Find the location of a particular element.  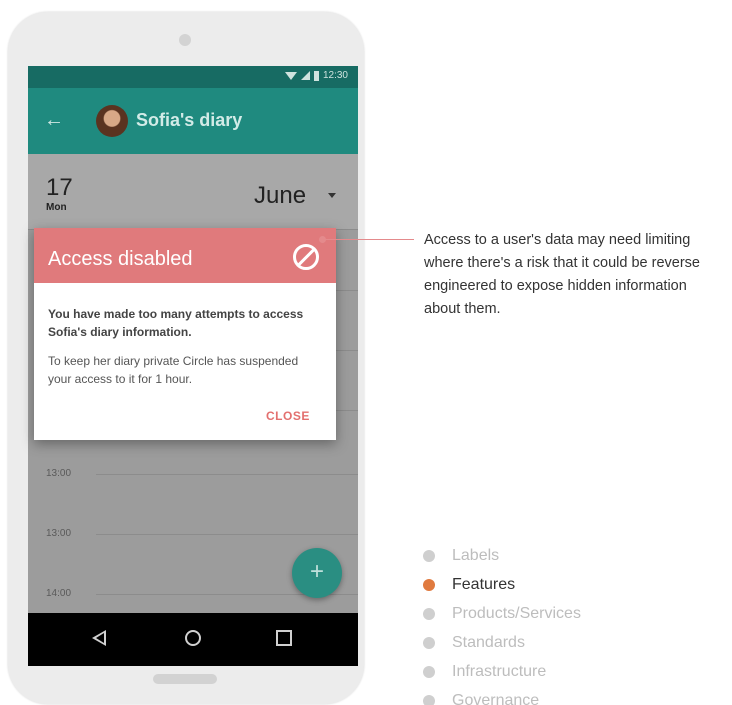

add-event-button: + is located at coordinates (317, 573).